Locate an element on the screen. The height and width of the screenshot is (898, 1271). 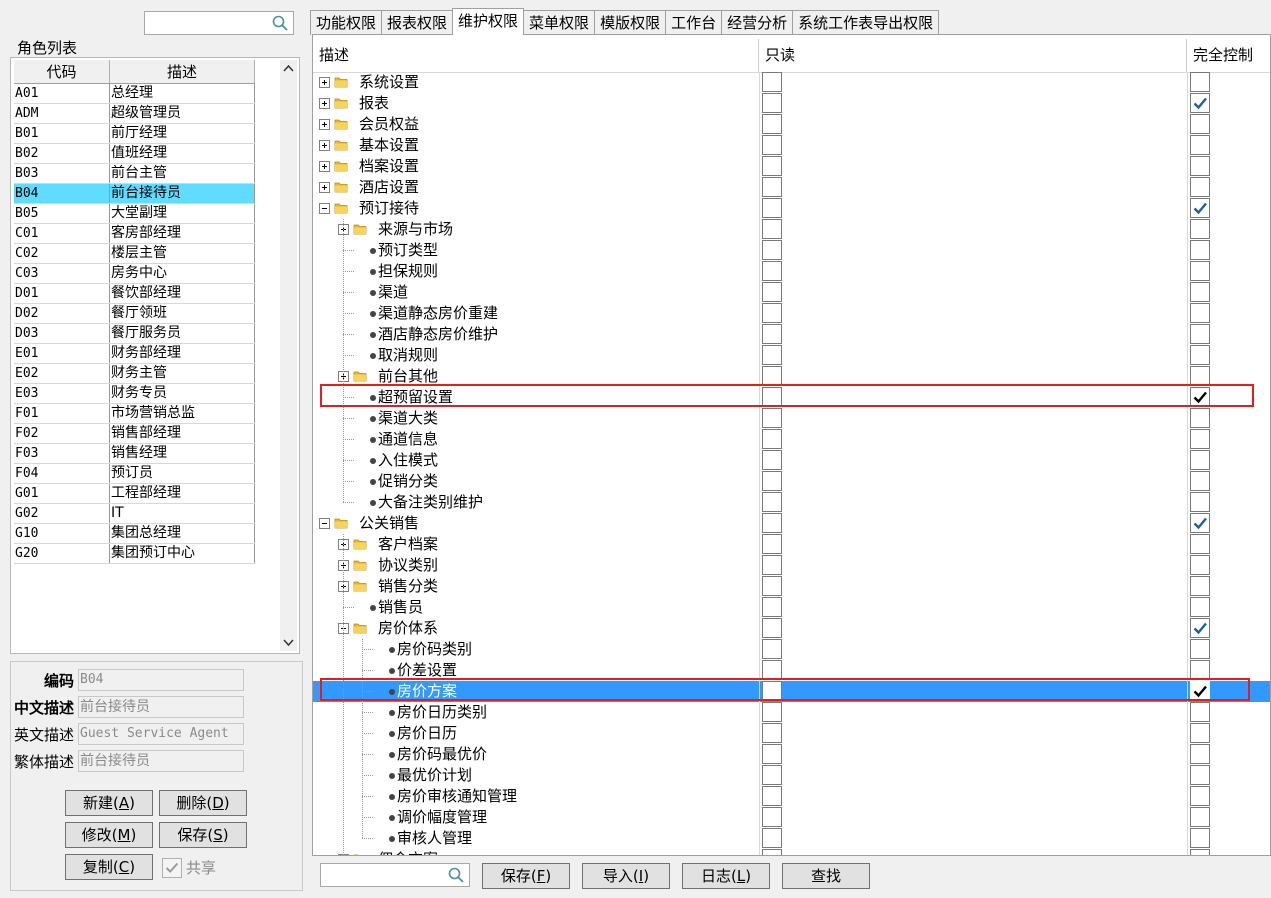
role-row: C01 客房部经理 is located at coordinates (134, 234).